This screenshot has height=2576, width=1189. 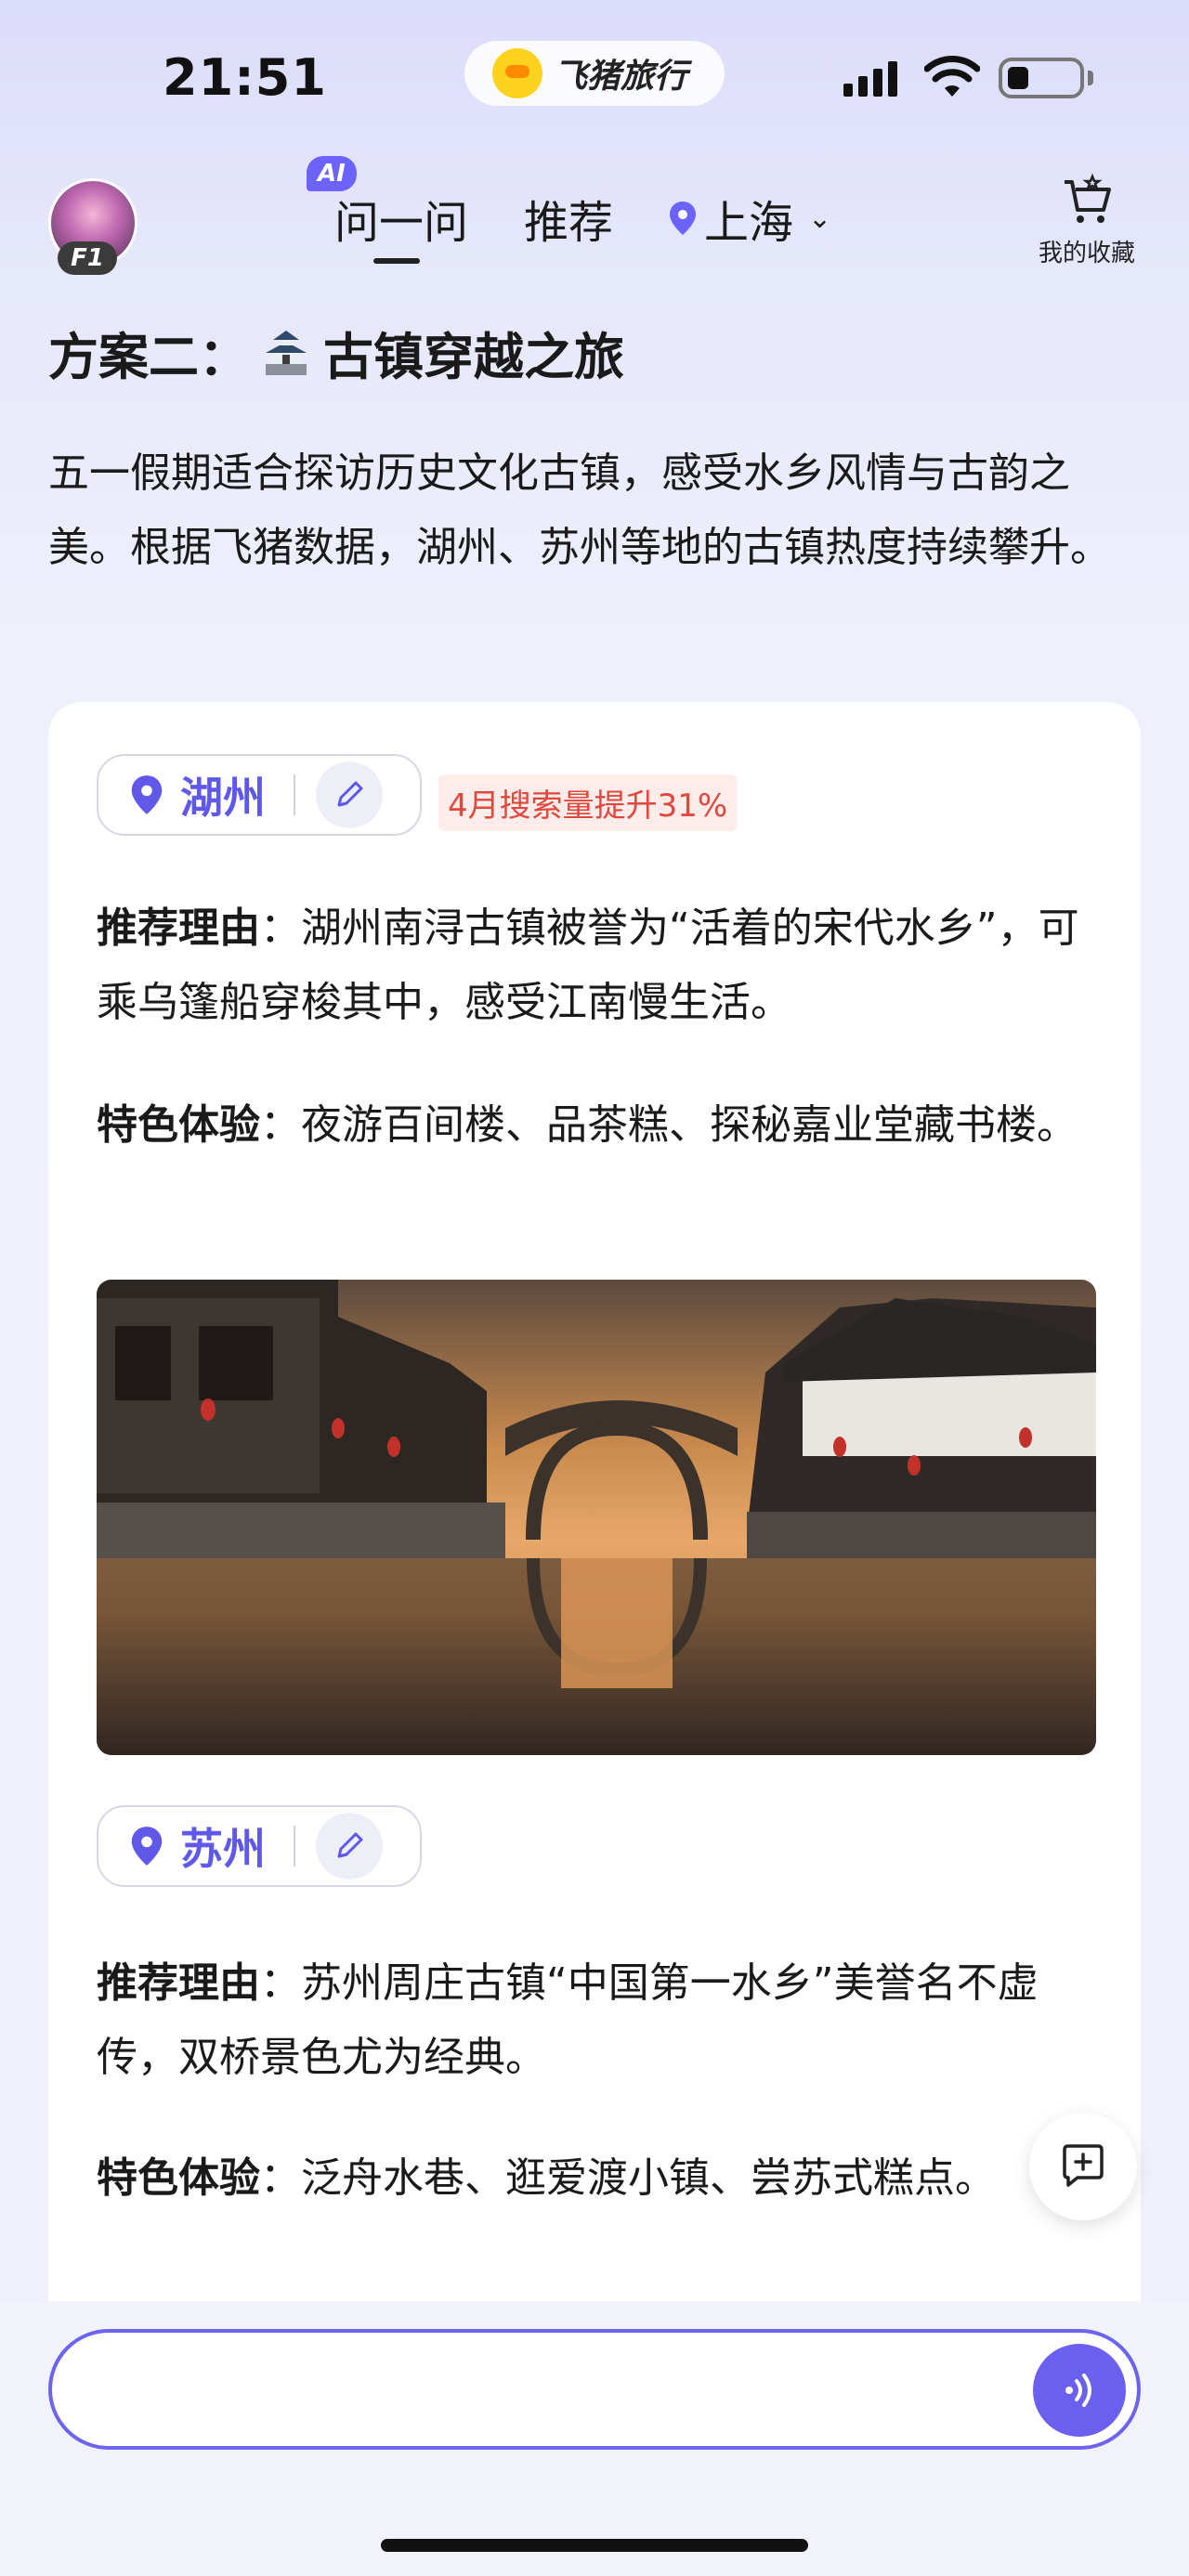 What do you see at coordinates (749, 223) in the screenshot?
I see `location-label: 上海` at bounding box center [749, 223].